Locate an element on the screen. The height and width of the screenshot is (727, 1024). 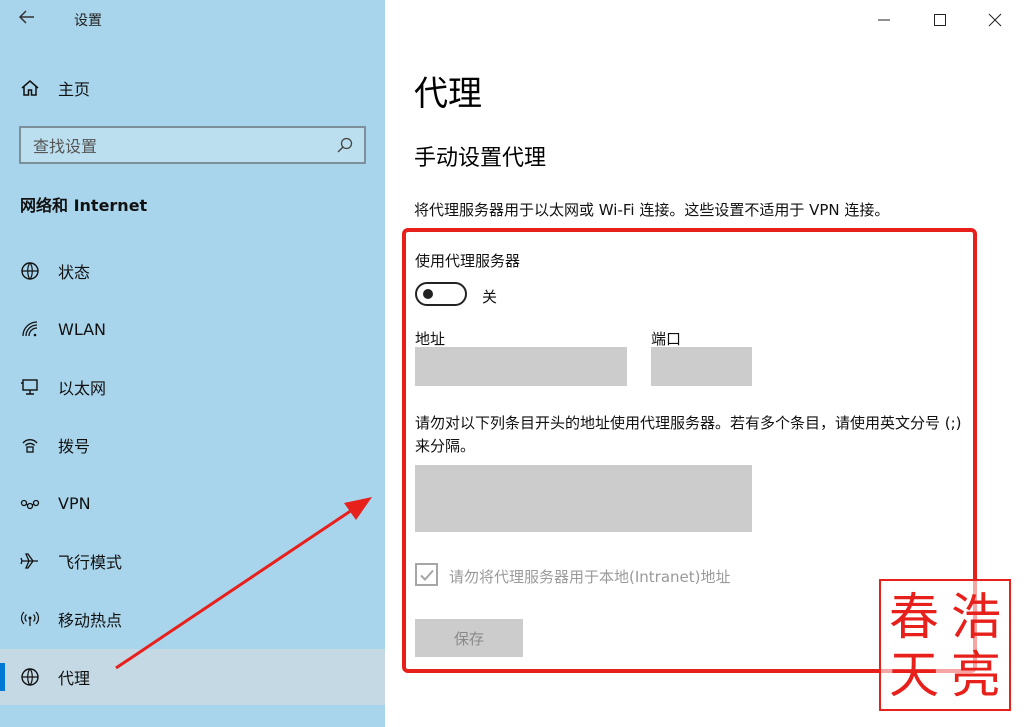
section-heading: 手动设置代理 is located at coordinates (480, 158).